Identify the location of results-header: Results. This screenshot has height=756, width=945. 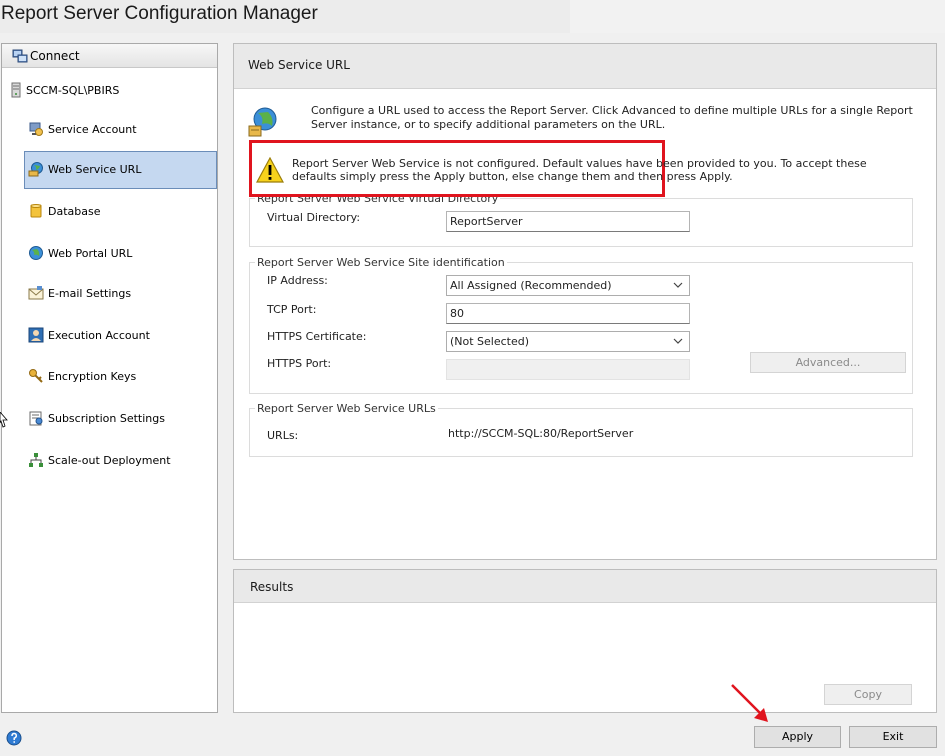
(585, 586).